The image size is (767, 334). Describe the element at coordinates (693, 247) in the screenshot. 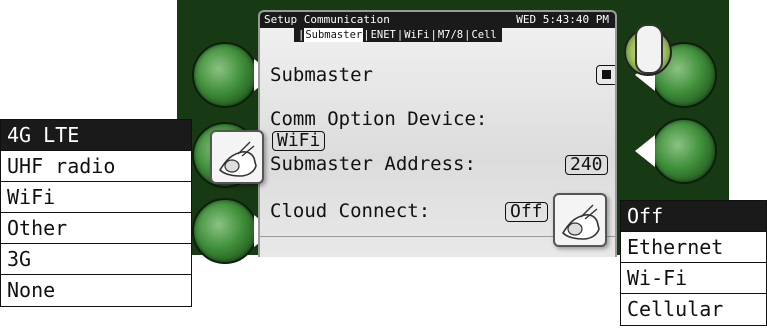

I see `list-item: Ethernet` at that location.